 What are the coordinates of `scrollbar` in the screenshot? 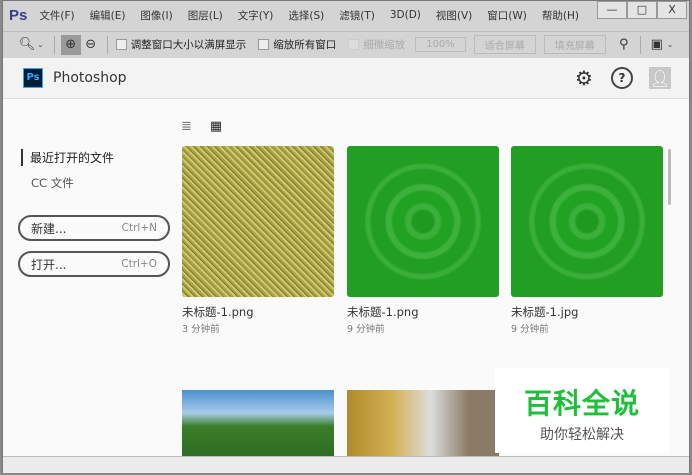 It's located at (669, 177).